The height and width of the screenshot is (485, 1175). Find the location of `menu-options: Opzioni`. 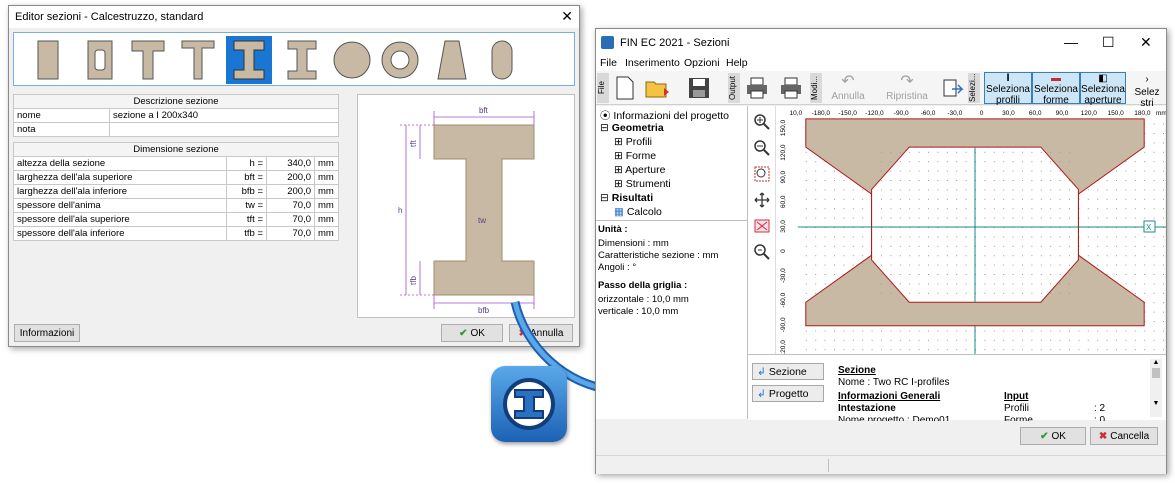

menu-options: Opzioni is located at coordinates (702, 63).